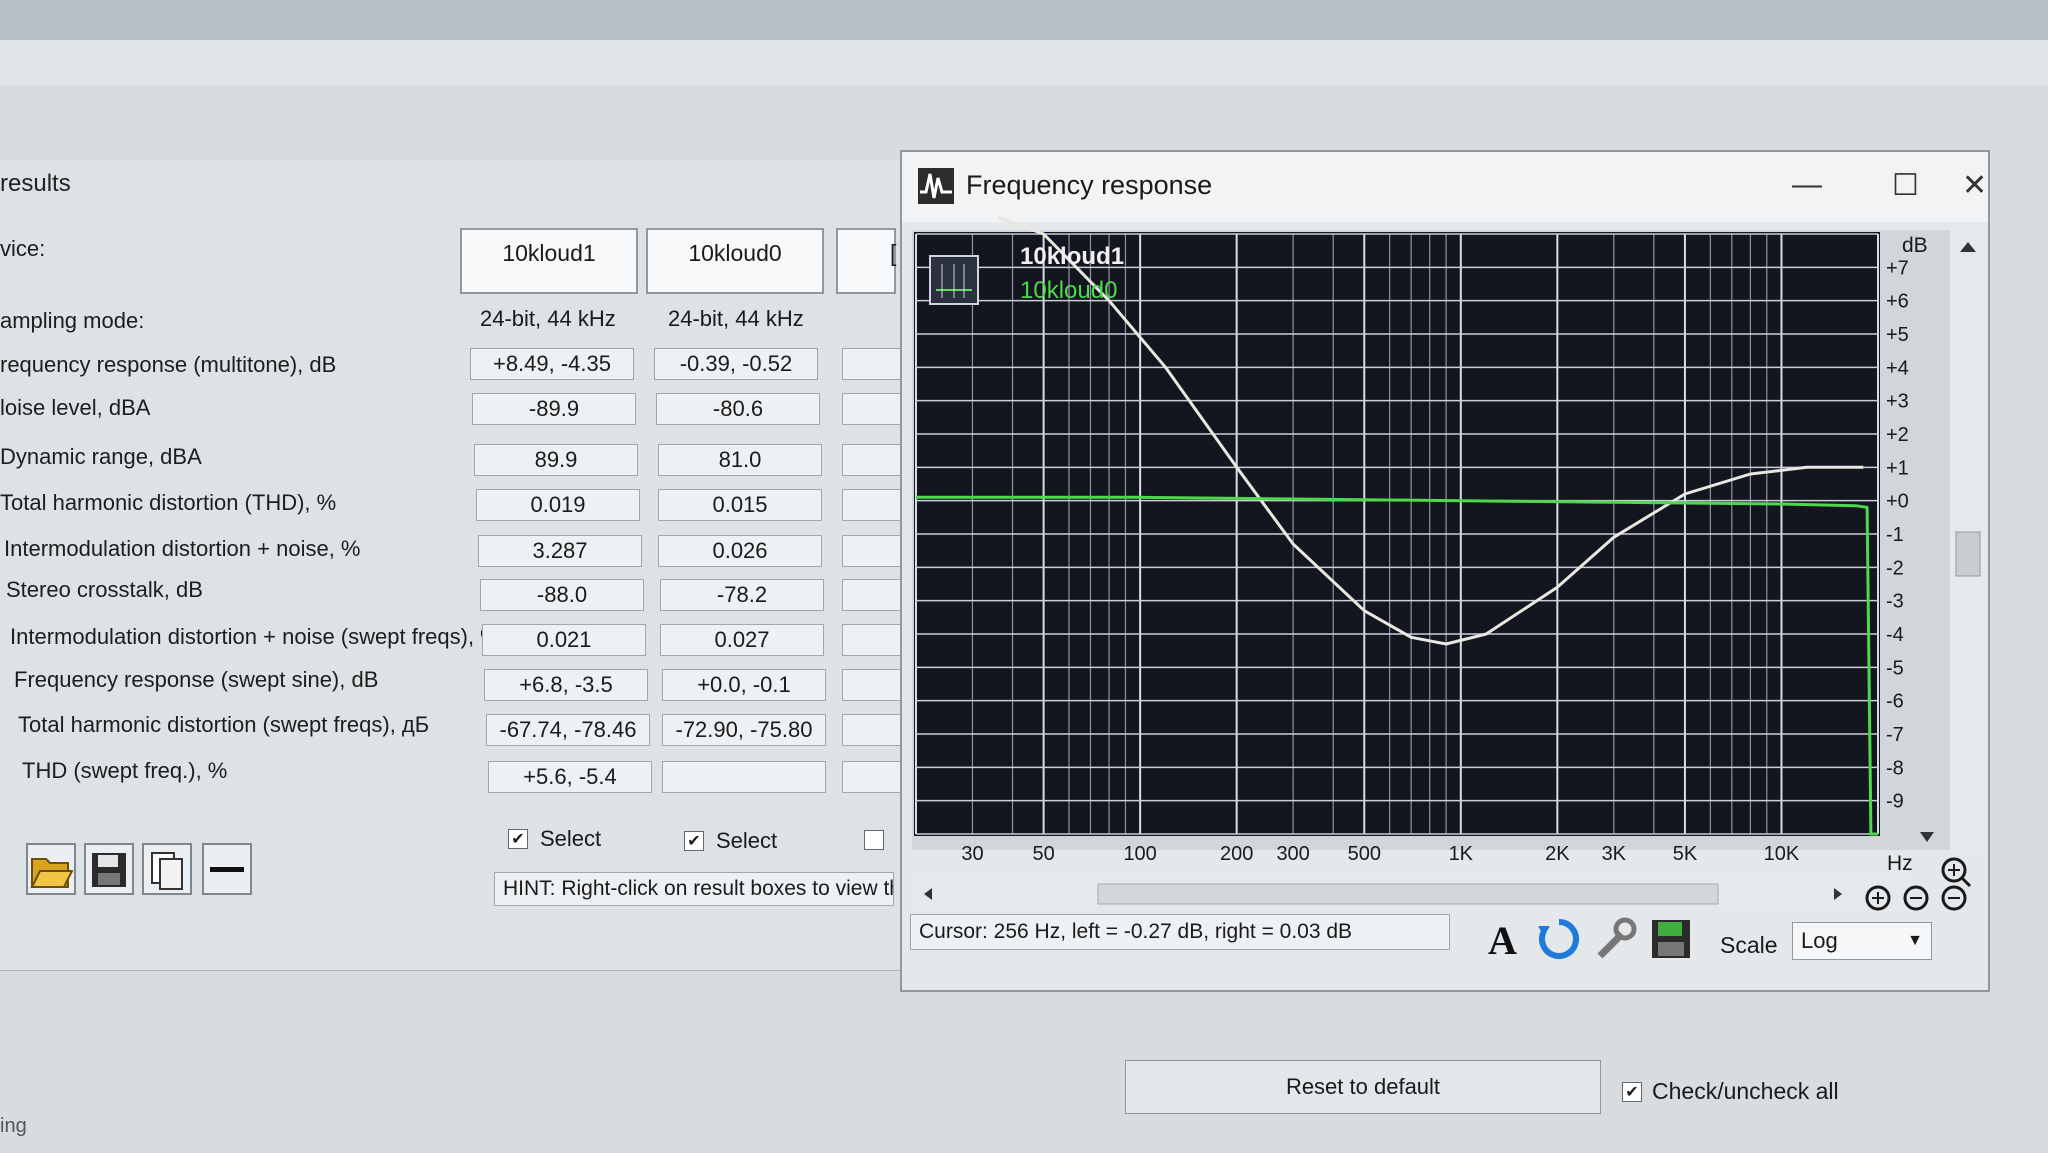 This screenshot has width=2048, height=1153. I want to click on y-tick-label: +2, so click(1897, 435).